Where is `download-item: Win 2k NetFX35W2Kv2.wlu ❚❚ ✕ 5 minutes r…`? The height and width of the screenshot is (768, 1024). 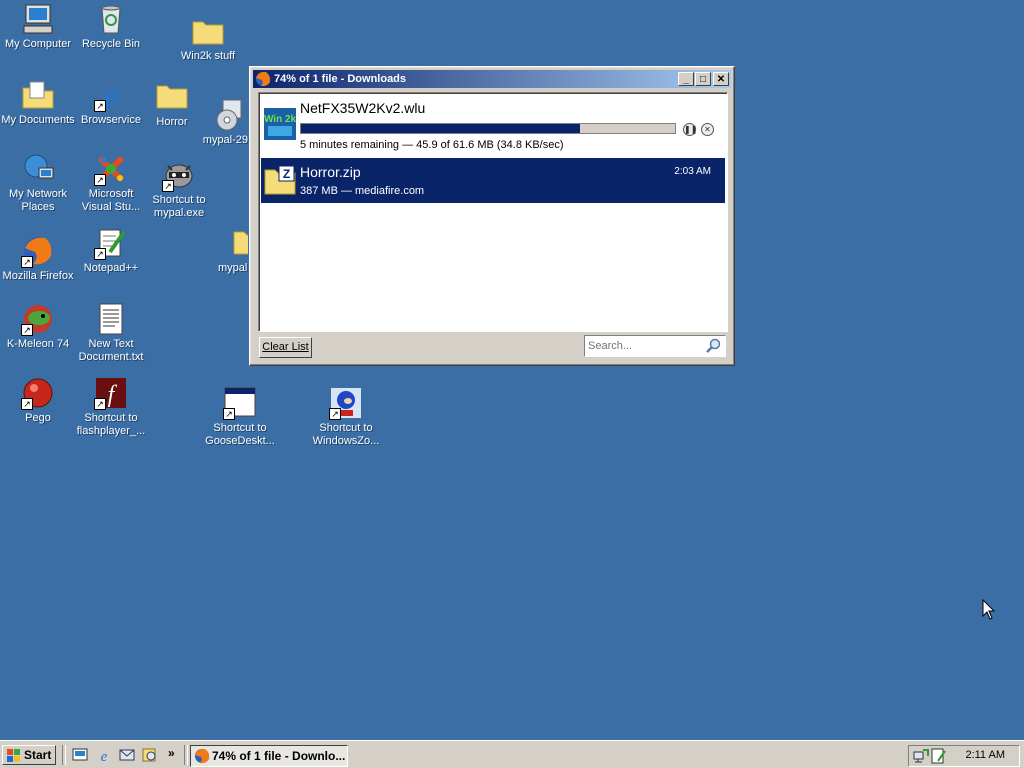
download-item: Win 2k NetFX35W2Kv2.wlu ❚❚ ✕ 5 minutes r… is located at coordinates (493, 125).